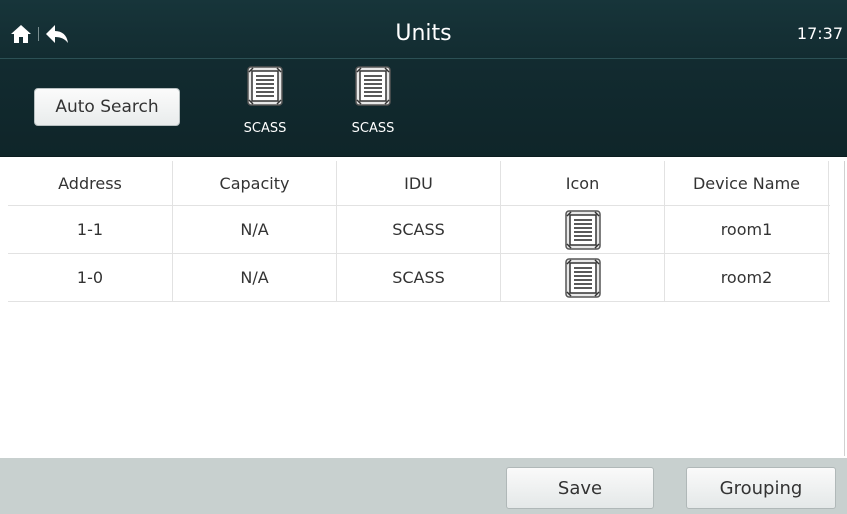  What do you see at coordinates (90, 229) in the screenshot?
I see `address-cell: 1-1` at bounding box center [90, 229].